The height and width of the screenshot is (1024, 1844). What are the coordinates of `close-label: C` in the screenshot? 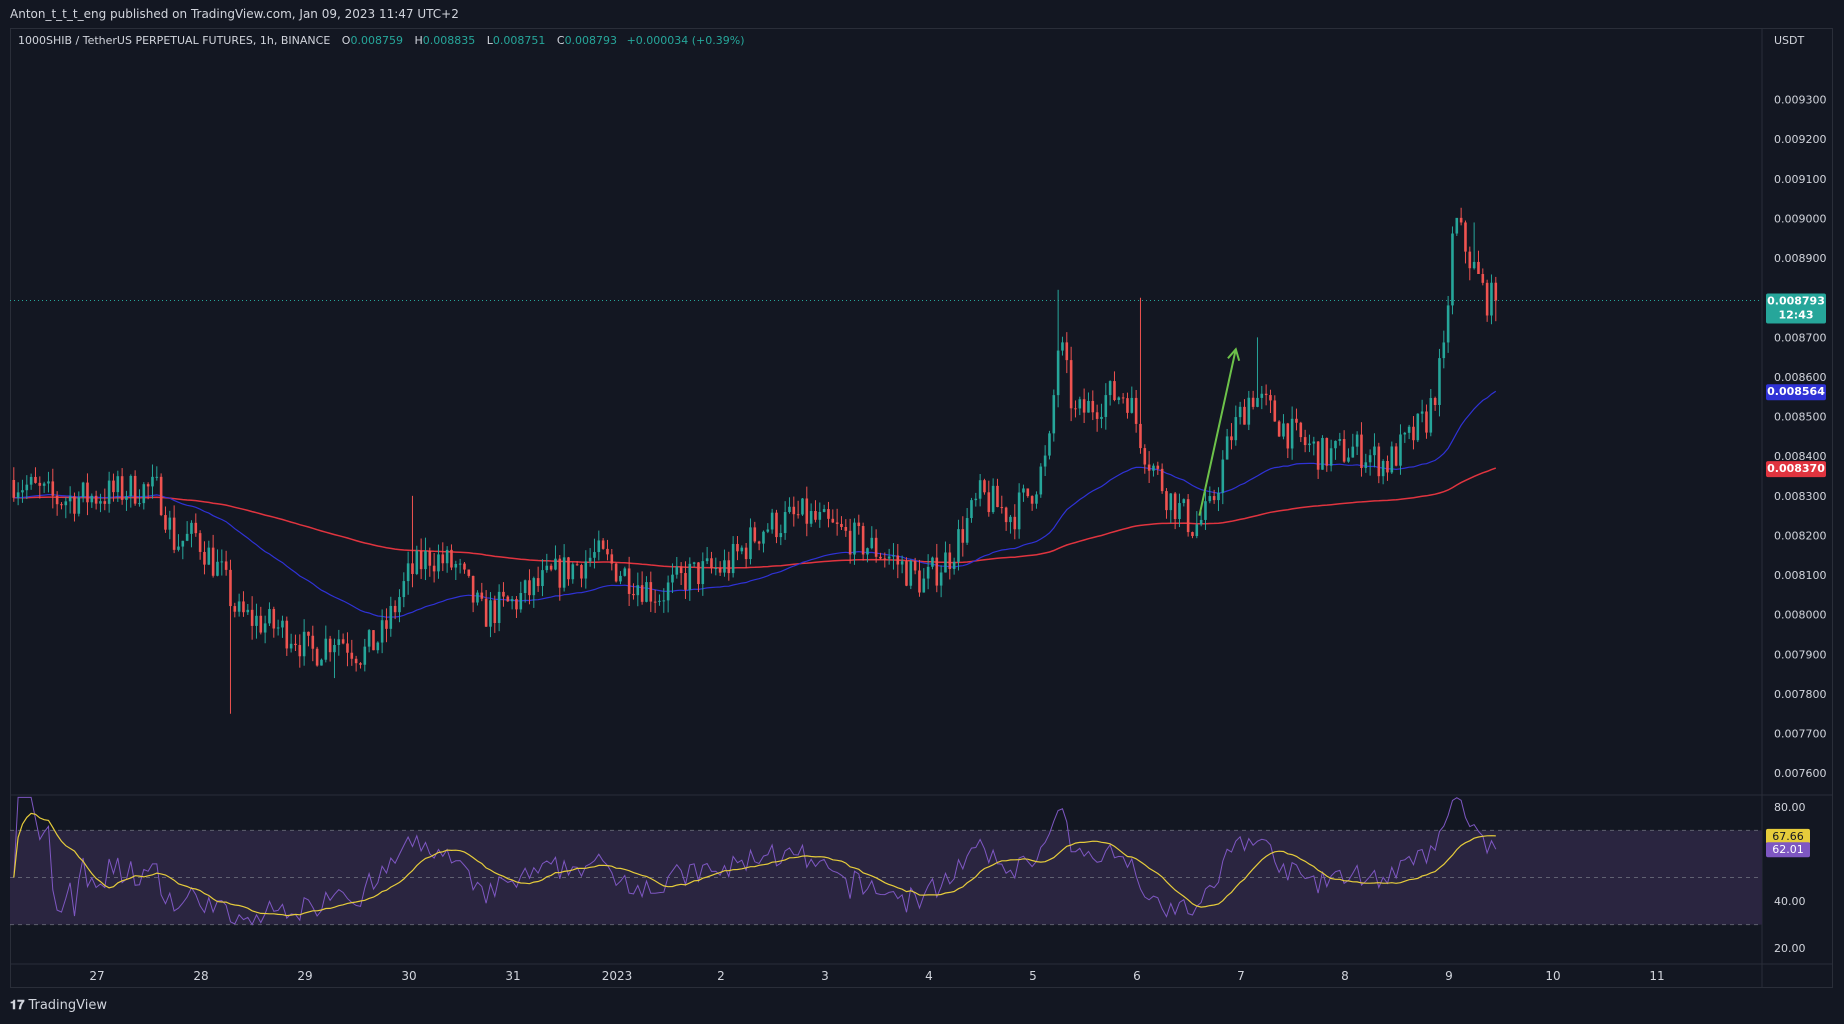 It's located at (560, 40).